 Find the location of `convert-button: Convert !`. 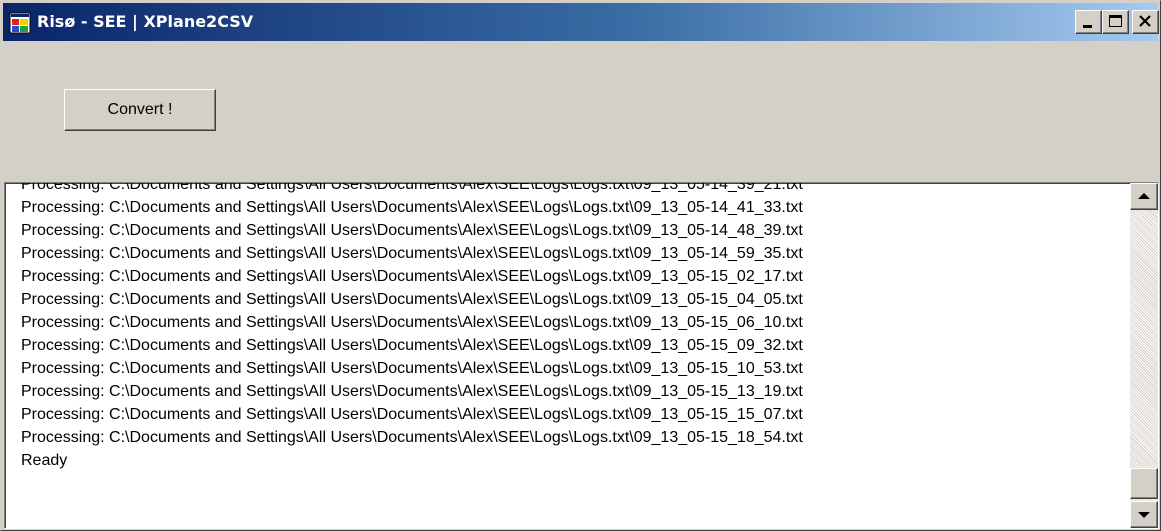

convert-button: Convert ! is located at coordinates (140, 110).